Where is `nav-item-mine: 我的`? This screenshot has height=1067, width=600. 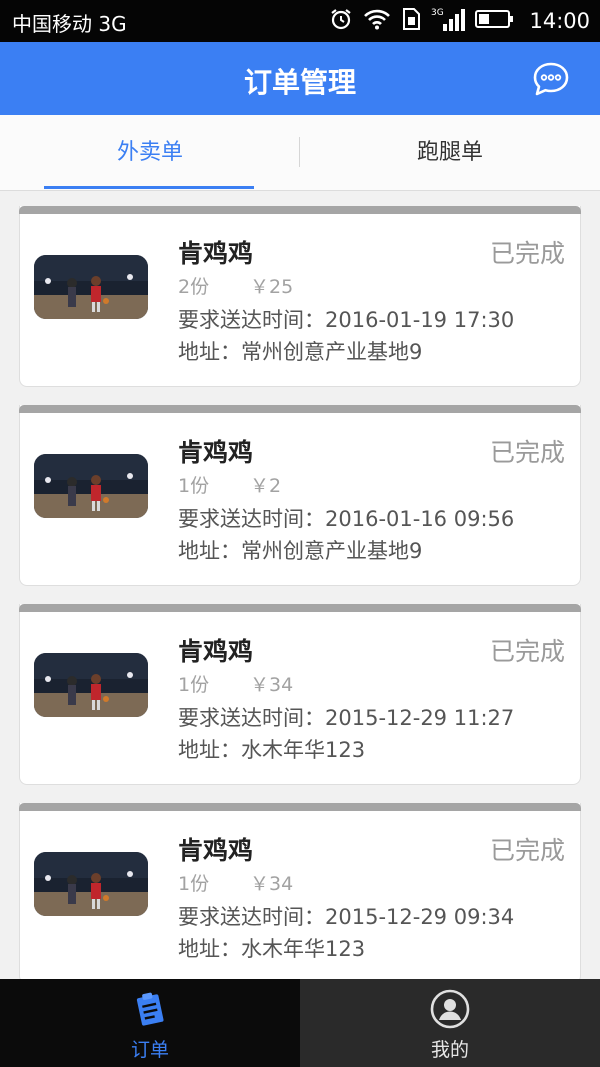 nav-item-mine: 我的 is located at coordinates (450, 1023).